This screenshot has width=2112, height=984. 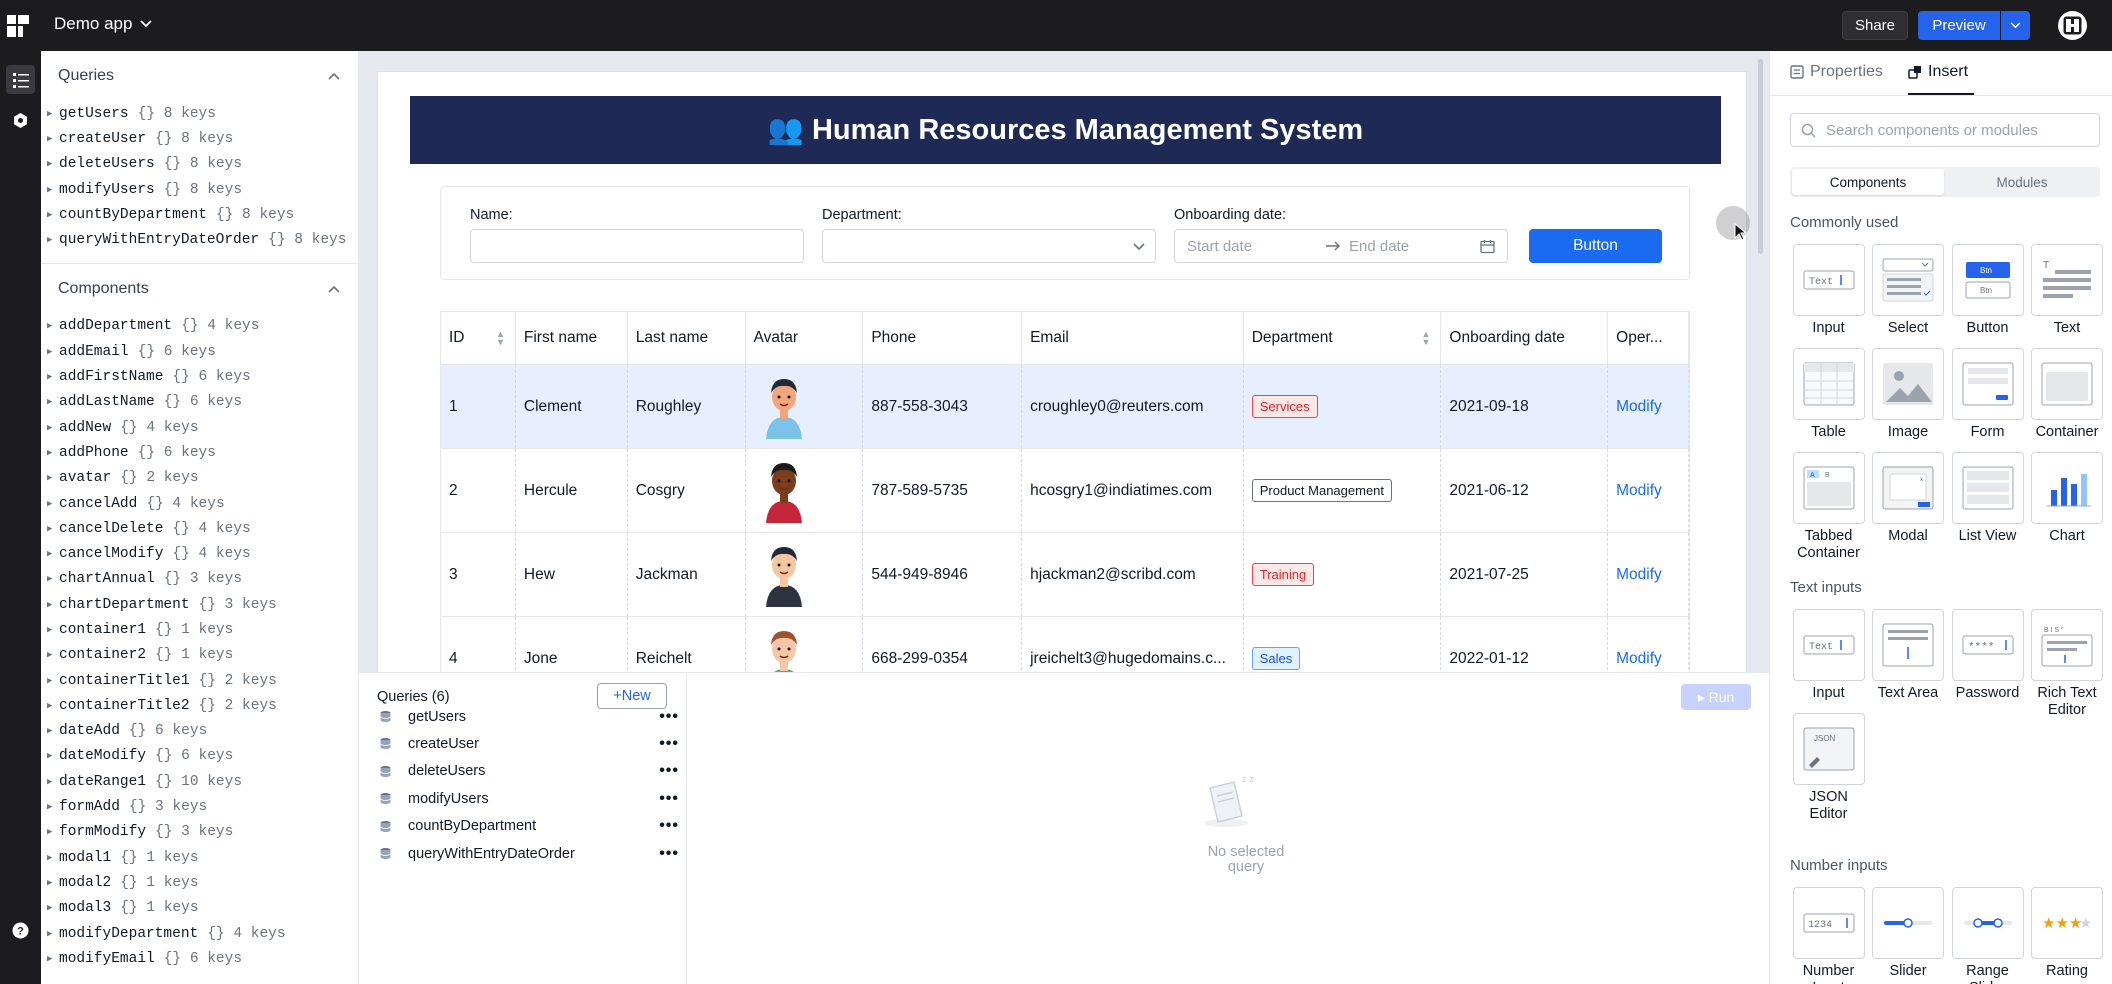 I want to click on seg-components: Components, so click(x=1868, y=182).